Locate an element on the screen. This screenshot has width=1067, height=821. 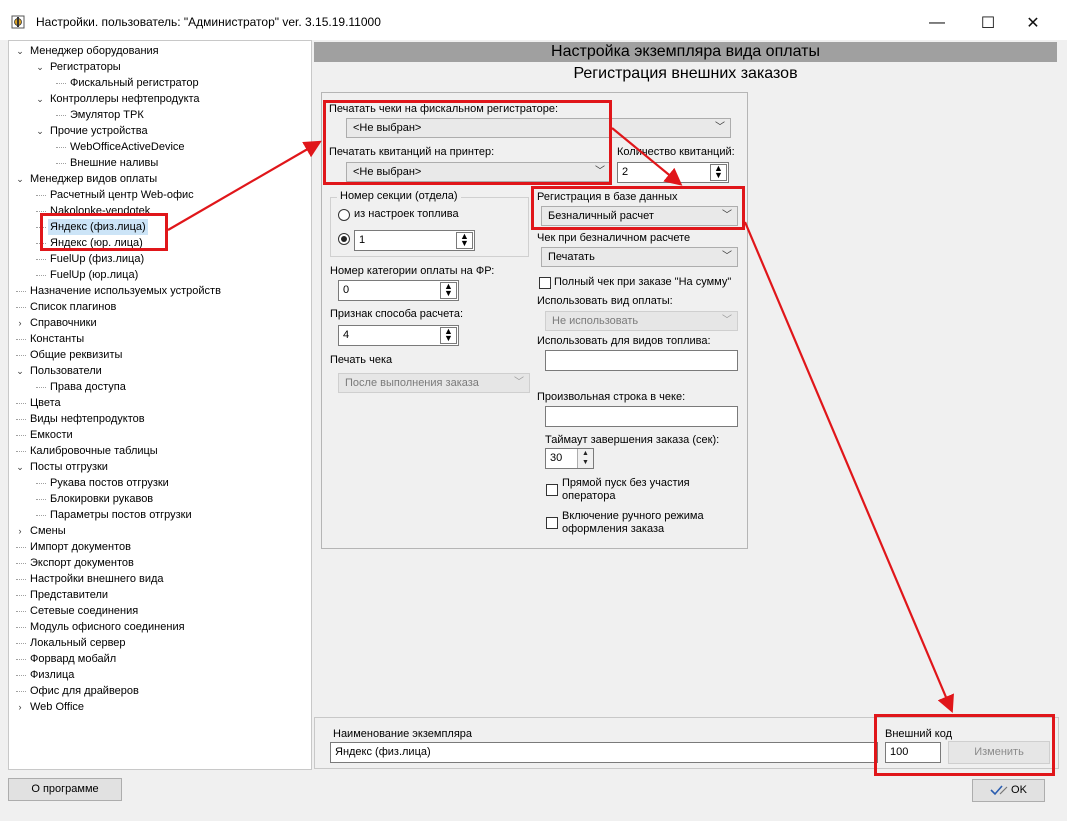
tree-item: Внешние наливы is located at coordinates (159, 163).